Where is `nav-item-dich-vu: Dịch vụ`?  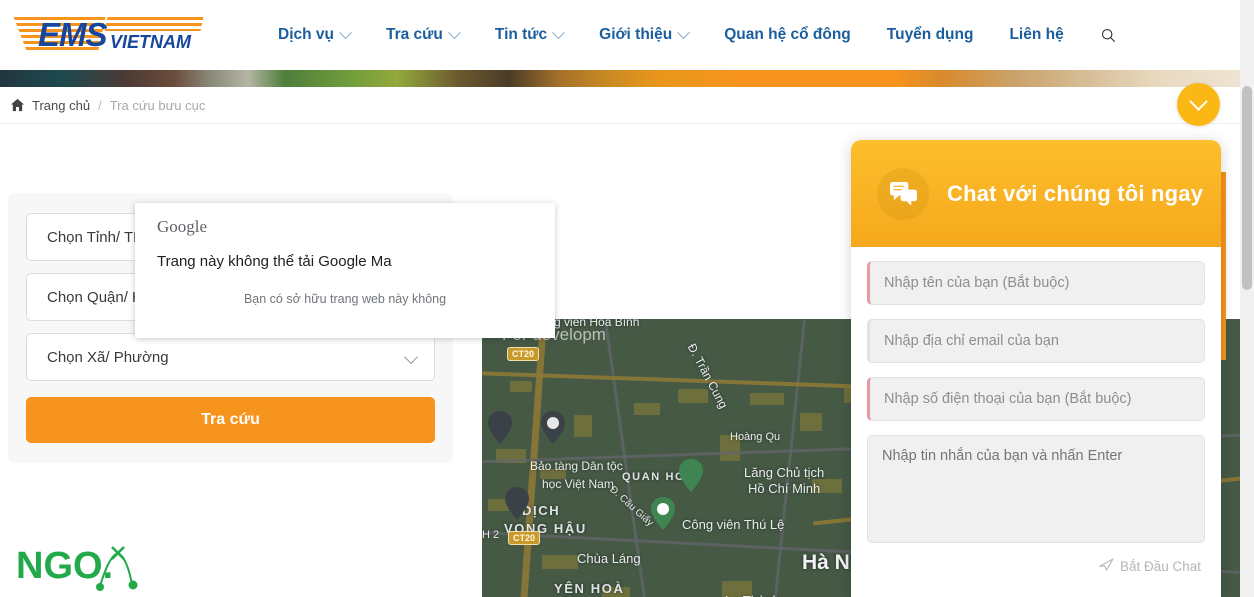 nav-item-dich-vu: Dịch vụ is located at coordinates (314, 35).